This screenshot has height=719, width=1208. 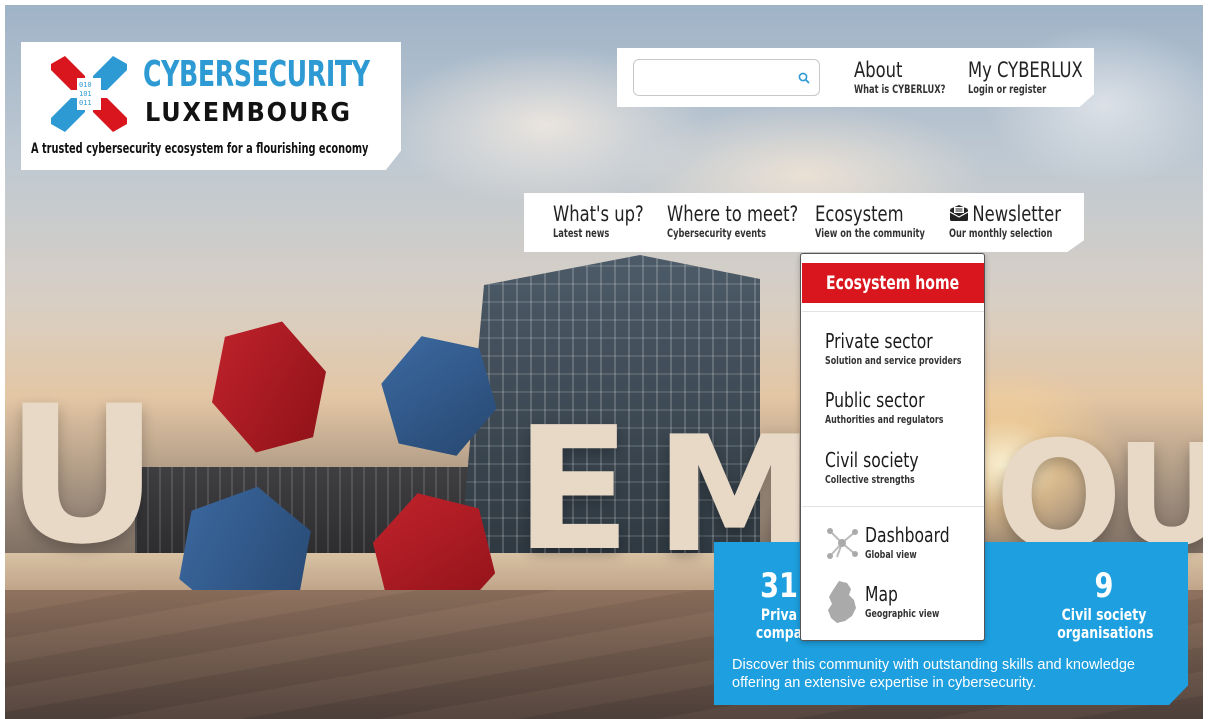 I want to click on dropdown-dashboard: Dashboard Global view, so click(x=919, y=543).